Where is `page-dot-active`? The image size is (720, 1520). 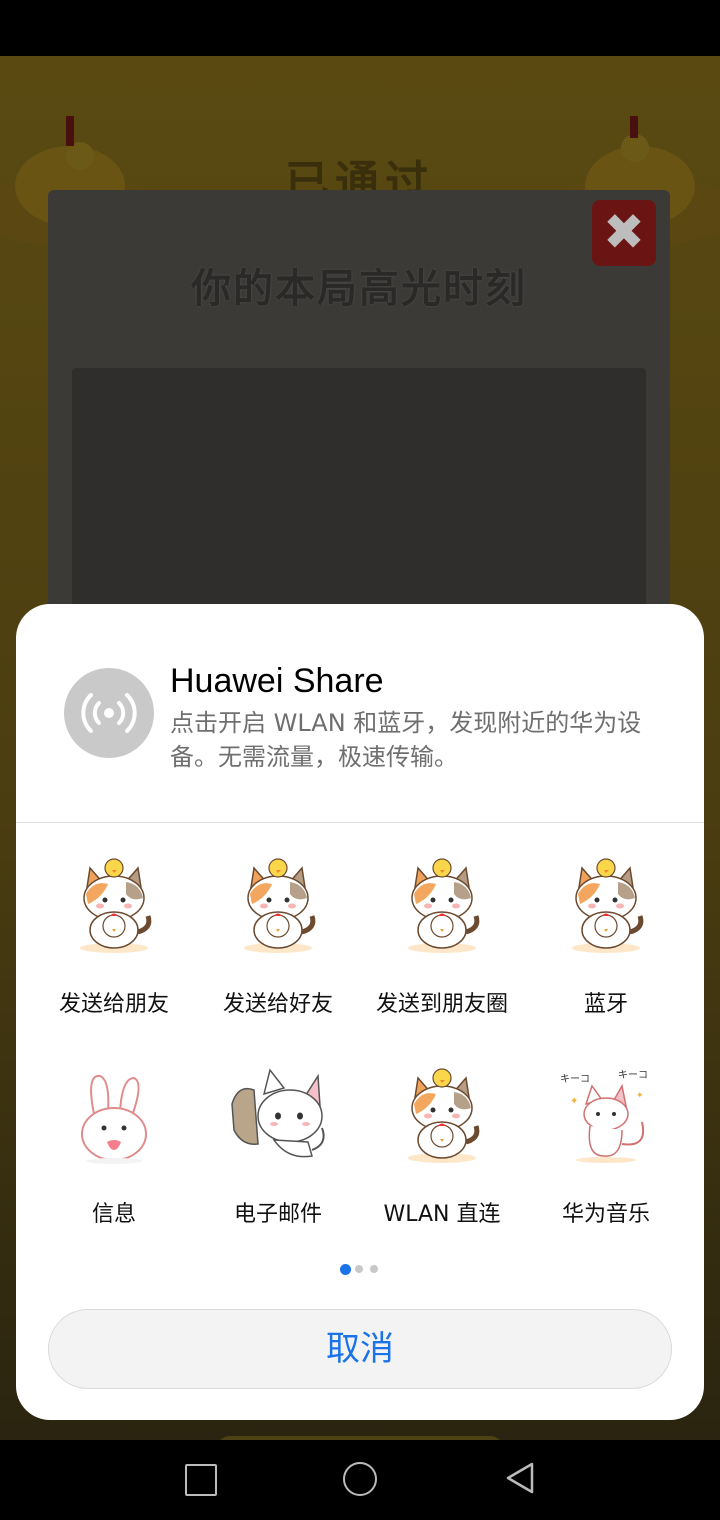 page-dot-active is located at coordinates (345, 1269).